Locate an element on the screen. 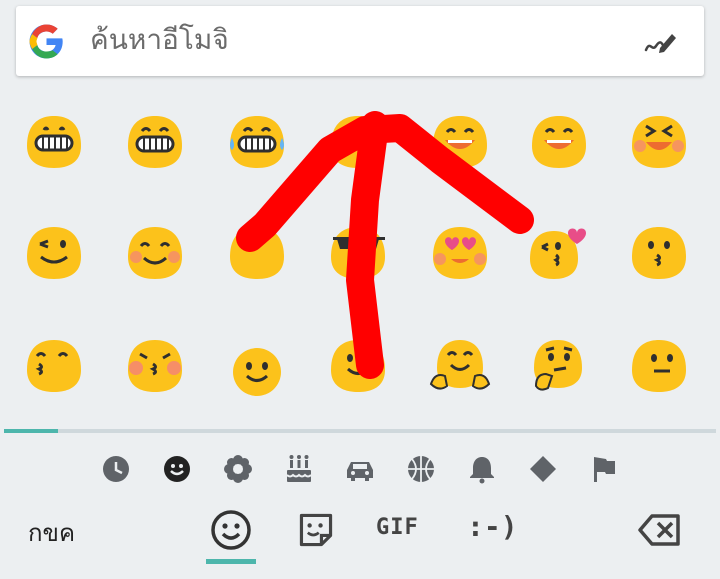 The height and width of the screenshot is (579, 720). emoji-grinning-sweat is located at coordinates (358, 141).